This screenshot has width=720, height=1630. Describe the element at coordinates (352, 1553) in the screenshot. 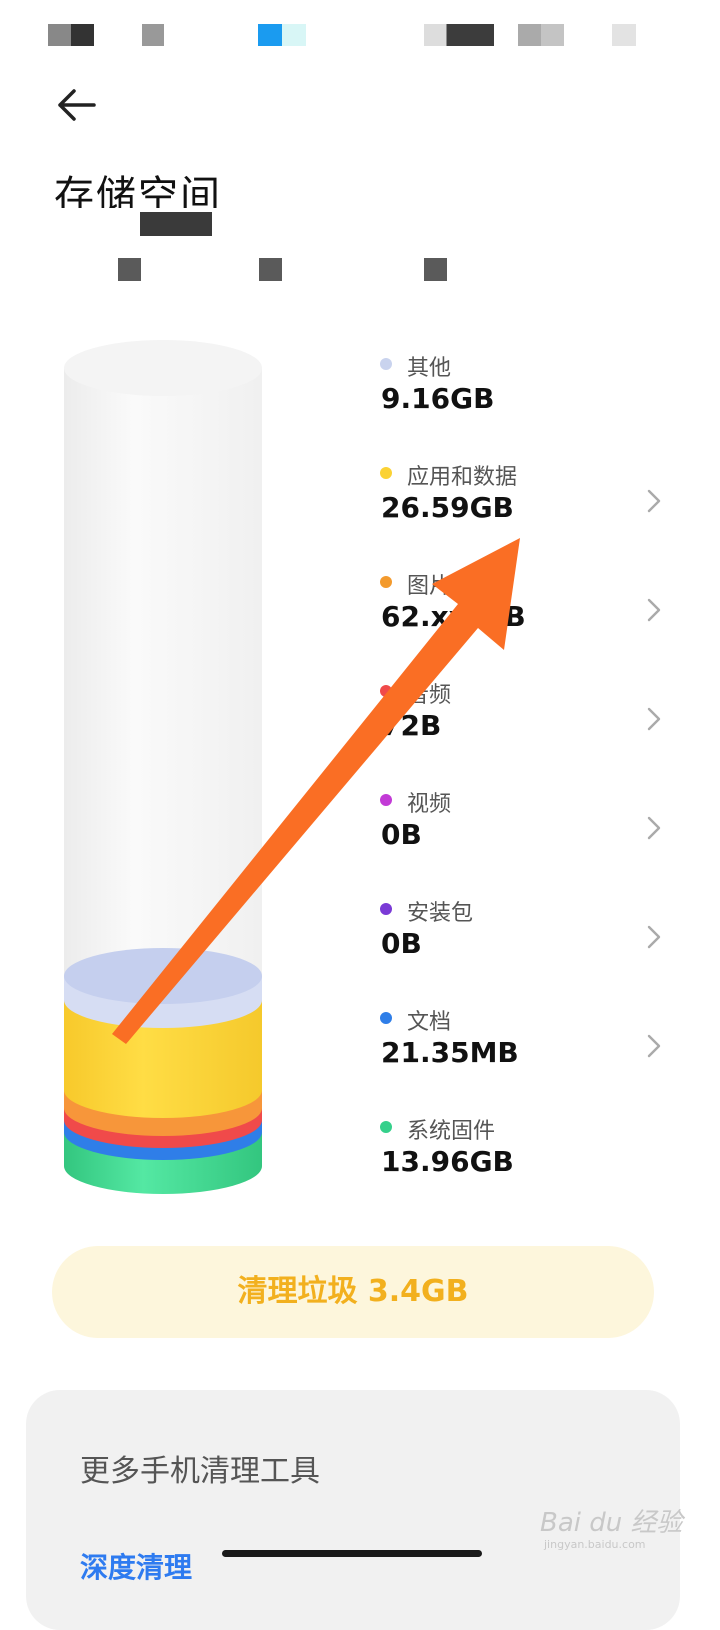

I see `home-indicator` at that location.